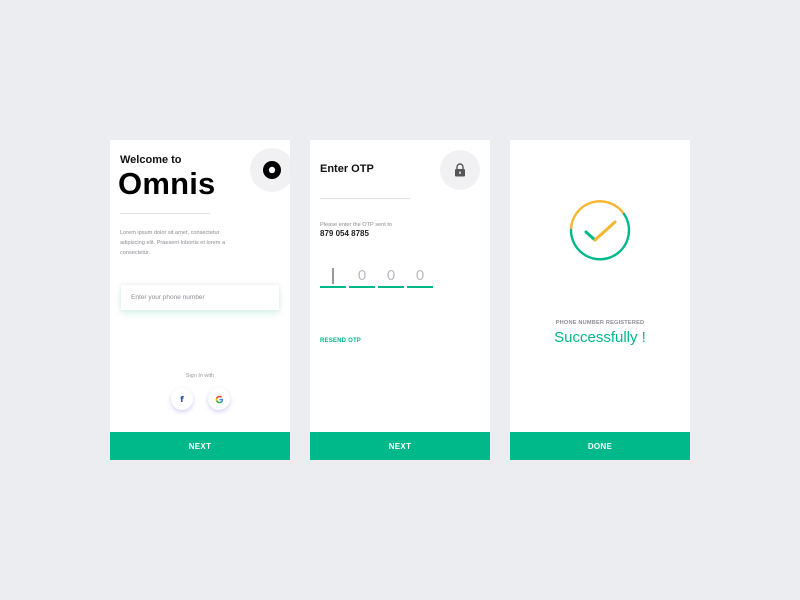 Image resolution: width=800 pixels, height=600 pixels. What do you see at coordinates (340, 341) in the screenshot?
I see `resend-otp-link: RESEND OTP` at bounding box center [340, 341].